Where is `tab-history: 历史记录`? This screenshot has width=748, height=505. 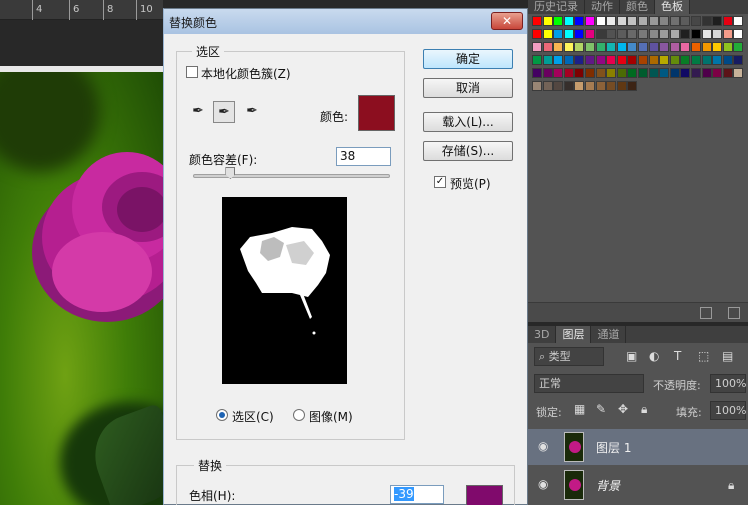 tab-history: 历史记录 is located at coordinates (556, 7).